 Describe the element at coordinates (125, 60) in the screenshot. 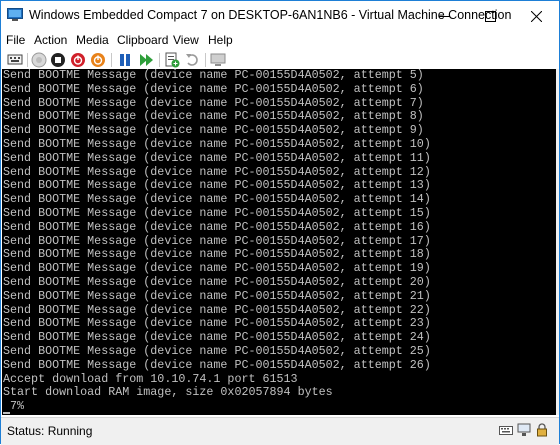

I see `pause-icon` at that location.